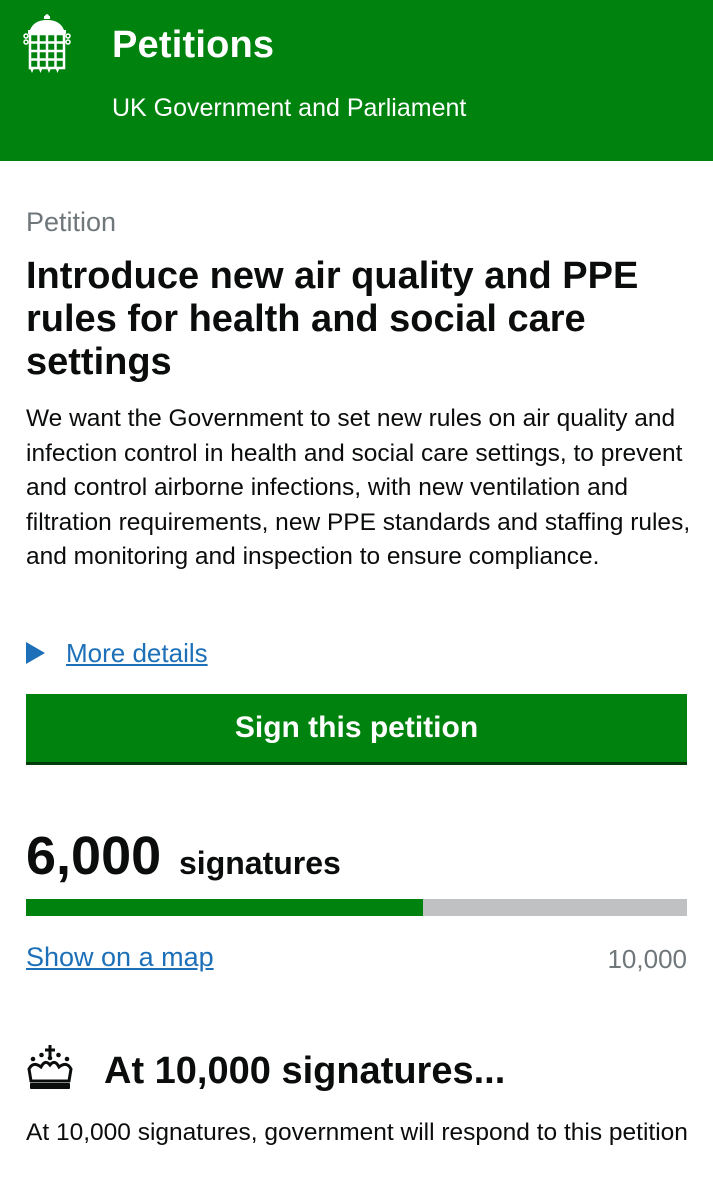 The height and width of the screenshot is (1200, 713). Describe the element at coordinates (47, 44) in the screenshot. I see `portcullis-icon` at that location.